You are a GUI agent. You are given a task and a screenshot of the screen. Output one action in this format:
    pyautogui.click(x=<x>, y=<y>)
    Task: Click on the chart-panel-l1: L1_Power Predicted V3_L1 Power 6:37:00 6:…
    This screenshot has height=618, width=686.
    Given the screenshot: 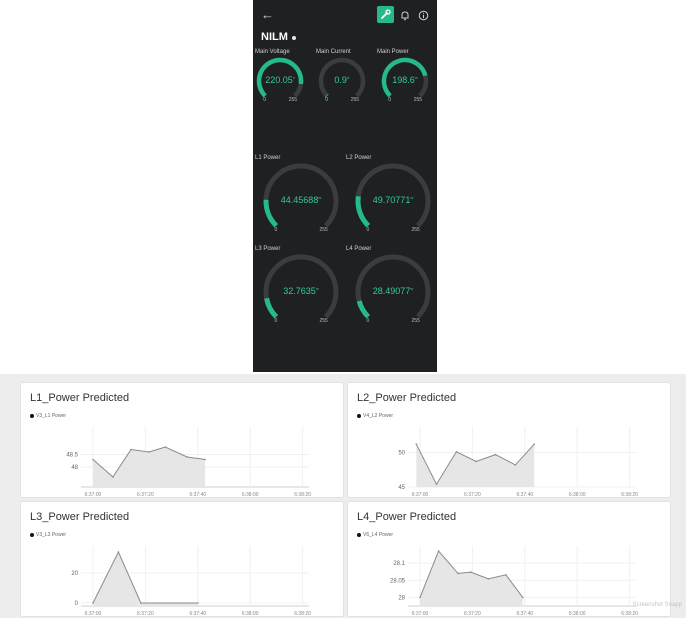 What is the action you would take?
    pyautogui.click(x=182, y=440)
    